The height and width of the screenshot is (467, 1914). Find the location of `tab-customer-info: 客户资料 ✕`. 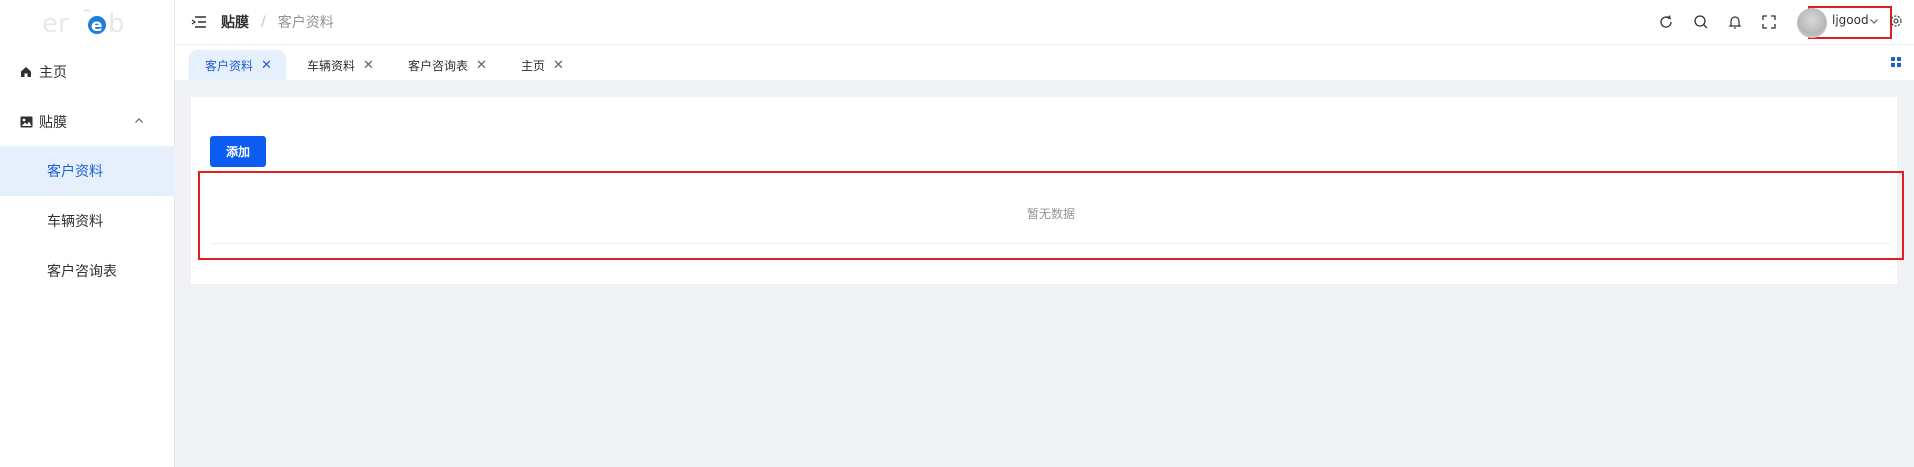

tab-customer-info: 客户资料 ✕ is located at coordinates (237, 65).